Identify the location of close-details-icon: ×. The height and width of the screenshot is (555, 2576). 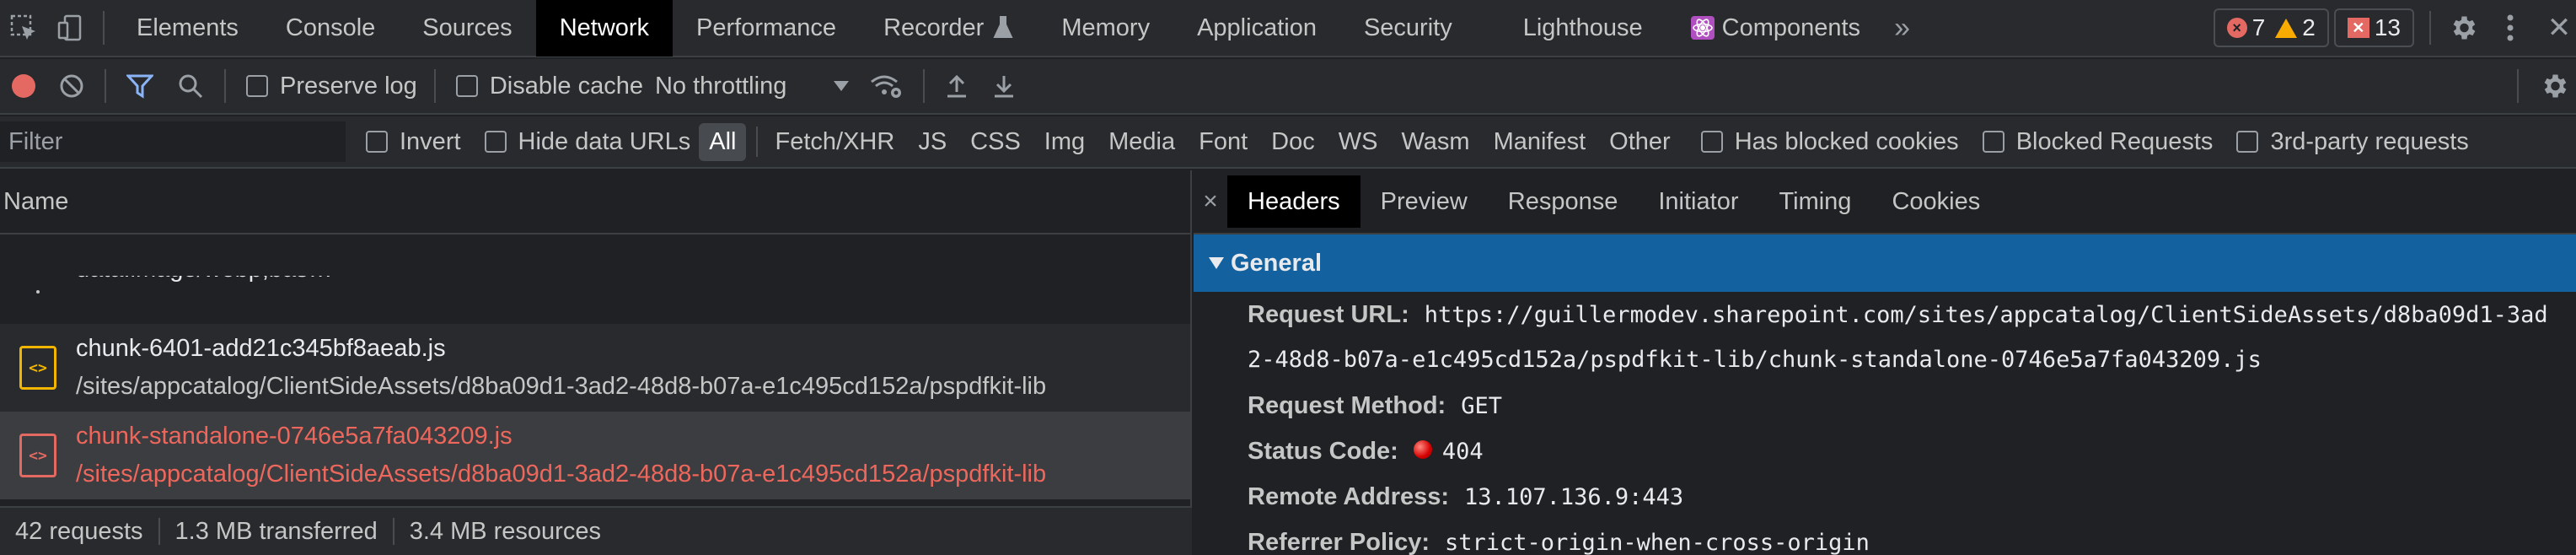
(1210, 202).